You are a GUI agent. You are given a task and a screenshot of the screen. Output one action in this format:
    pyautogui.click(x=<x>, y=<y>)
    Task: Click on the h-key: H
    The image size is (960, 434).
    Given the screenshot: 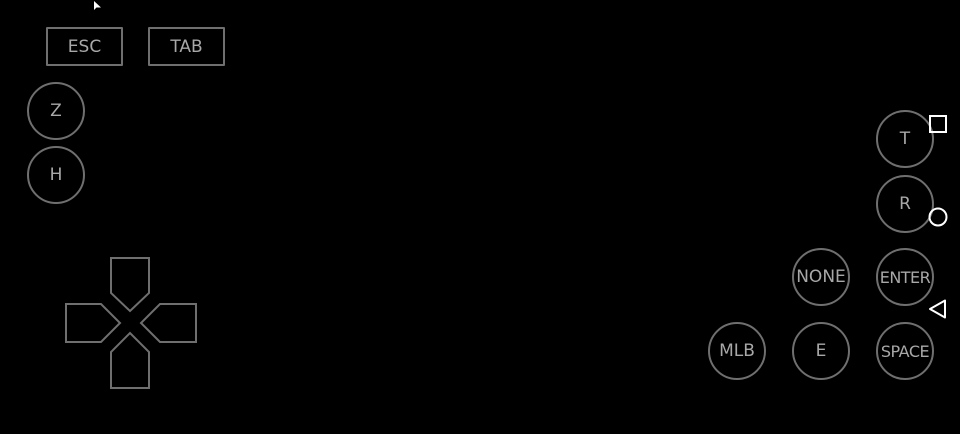 What is the action you would take?
    pyautogui.click(x=56, y=175)
    